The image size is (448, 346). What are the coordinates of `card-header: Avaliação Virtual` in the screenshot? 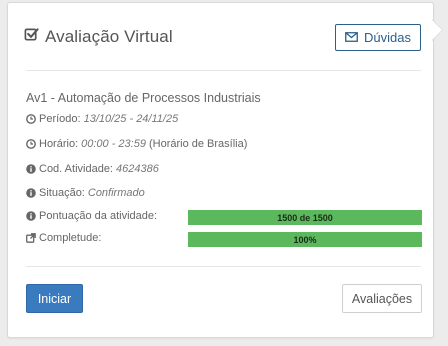 It's located at (98, 37).